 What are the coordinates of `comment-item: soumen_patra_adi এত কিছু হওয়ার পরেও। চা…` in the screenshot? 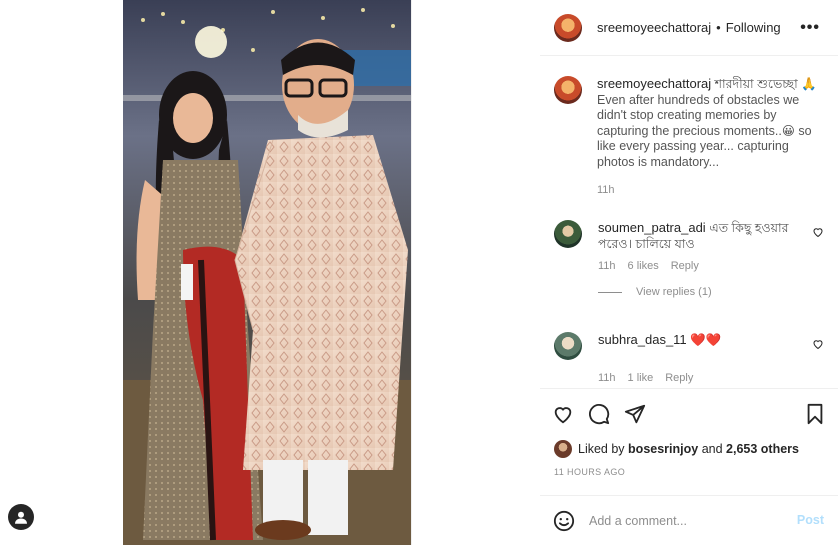 It's located at (696, 259).